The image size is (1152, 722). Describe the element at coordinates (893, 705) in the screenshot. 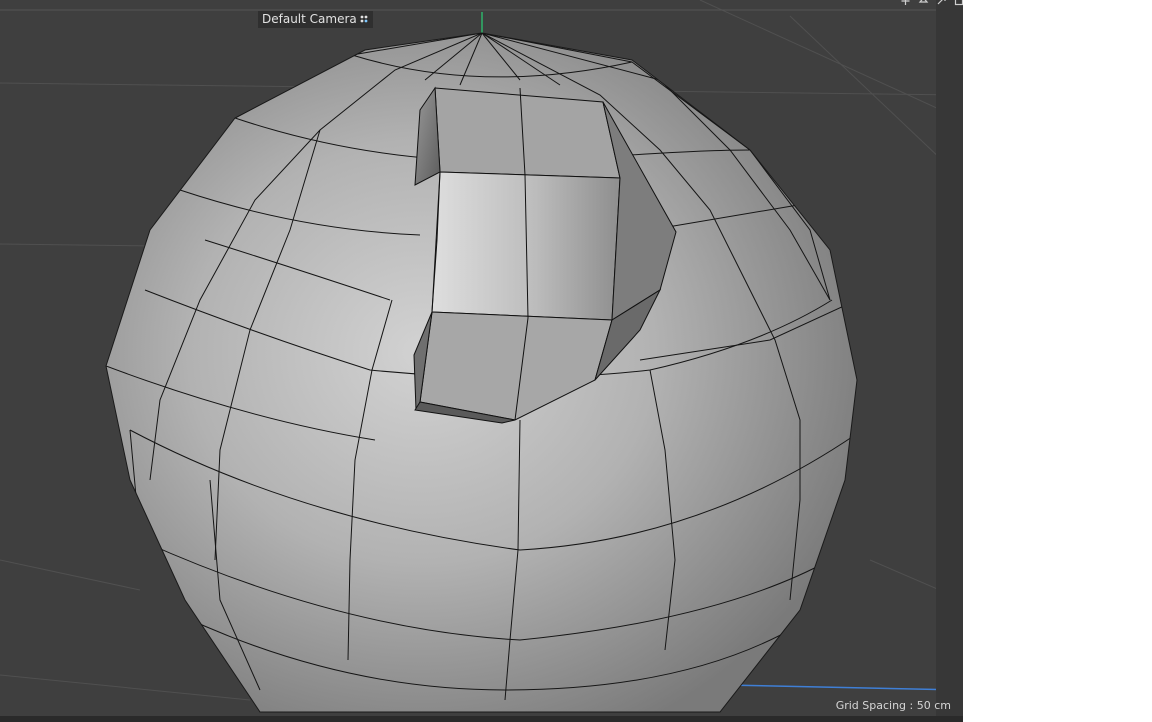

I see `grid-spacing-readout: Grid Spacing : 50 cm` at that location.